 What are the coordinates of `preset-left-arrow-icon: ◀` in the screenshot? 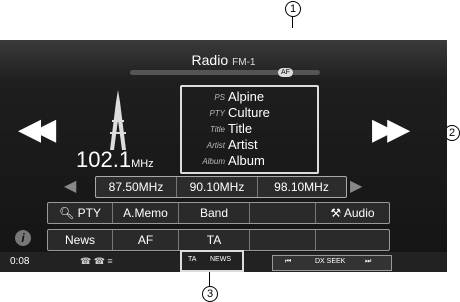 It's located at (70, 186).